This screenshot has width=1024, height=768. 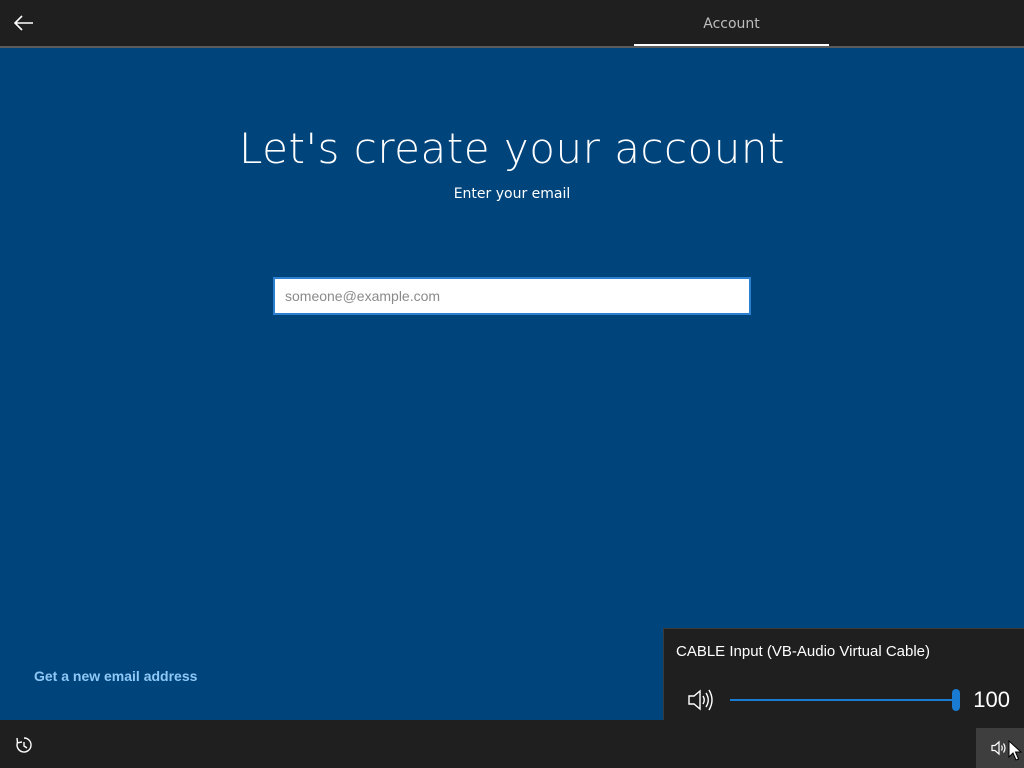 I want to click on volume-slider-fill, so click(x=841, y=700).